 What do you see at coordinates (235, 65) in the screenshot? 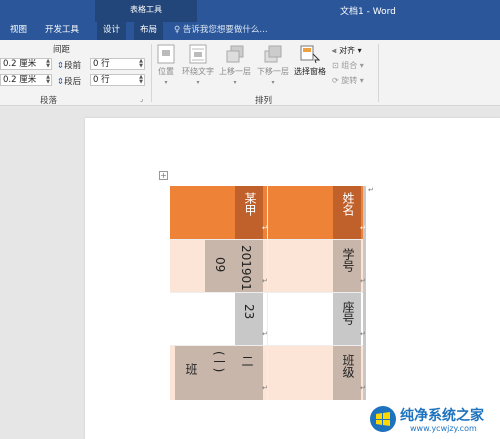
I see `bring-forward-button: 上移一层 ▾` at bounding box center [235, 65].